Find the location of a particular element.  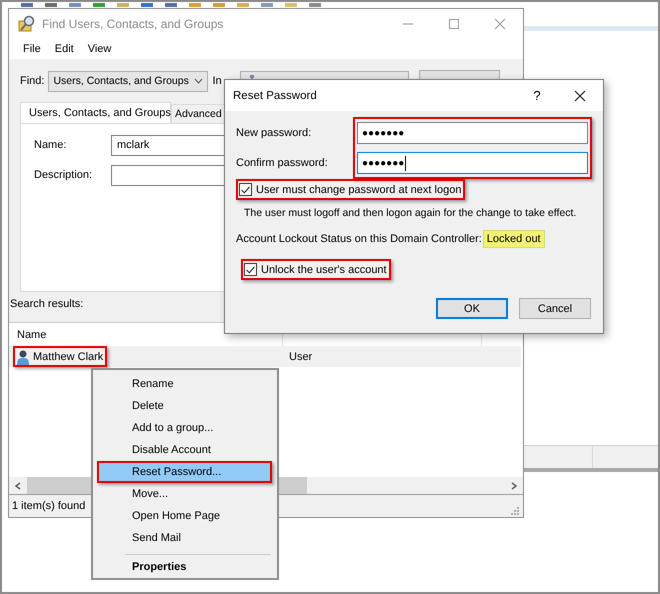

in-label: In is located at coordinates (217, 81).